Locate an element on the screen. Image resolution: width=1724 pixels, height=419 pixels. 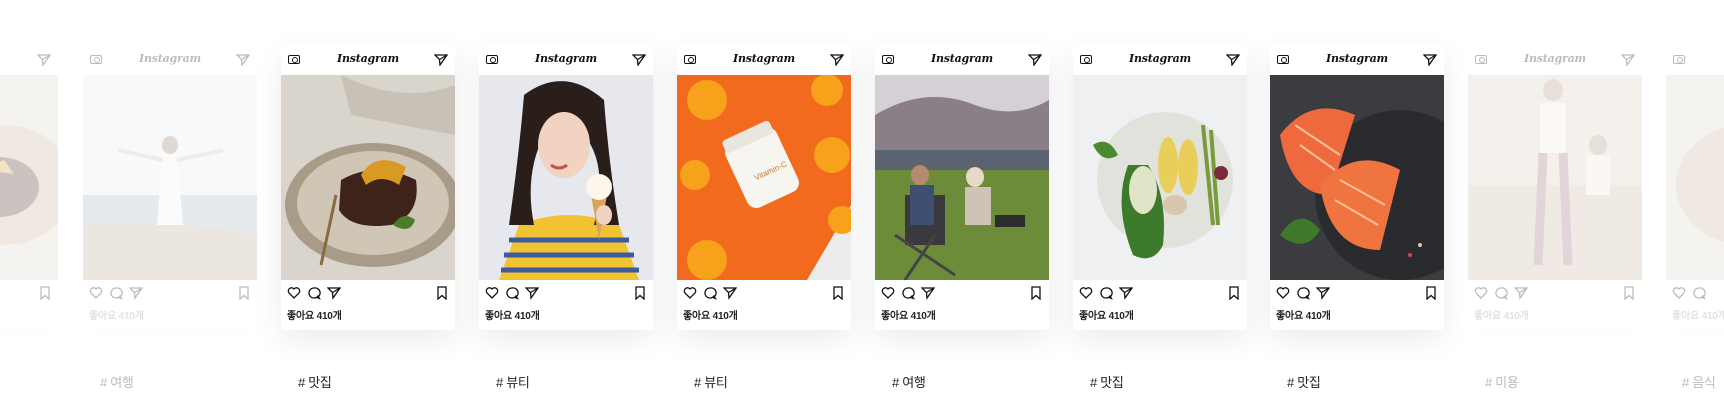
post-card-travel-faded: Instagram 좋아요 410개 is located at coordinates (170, 187).